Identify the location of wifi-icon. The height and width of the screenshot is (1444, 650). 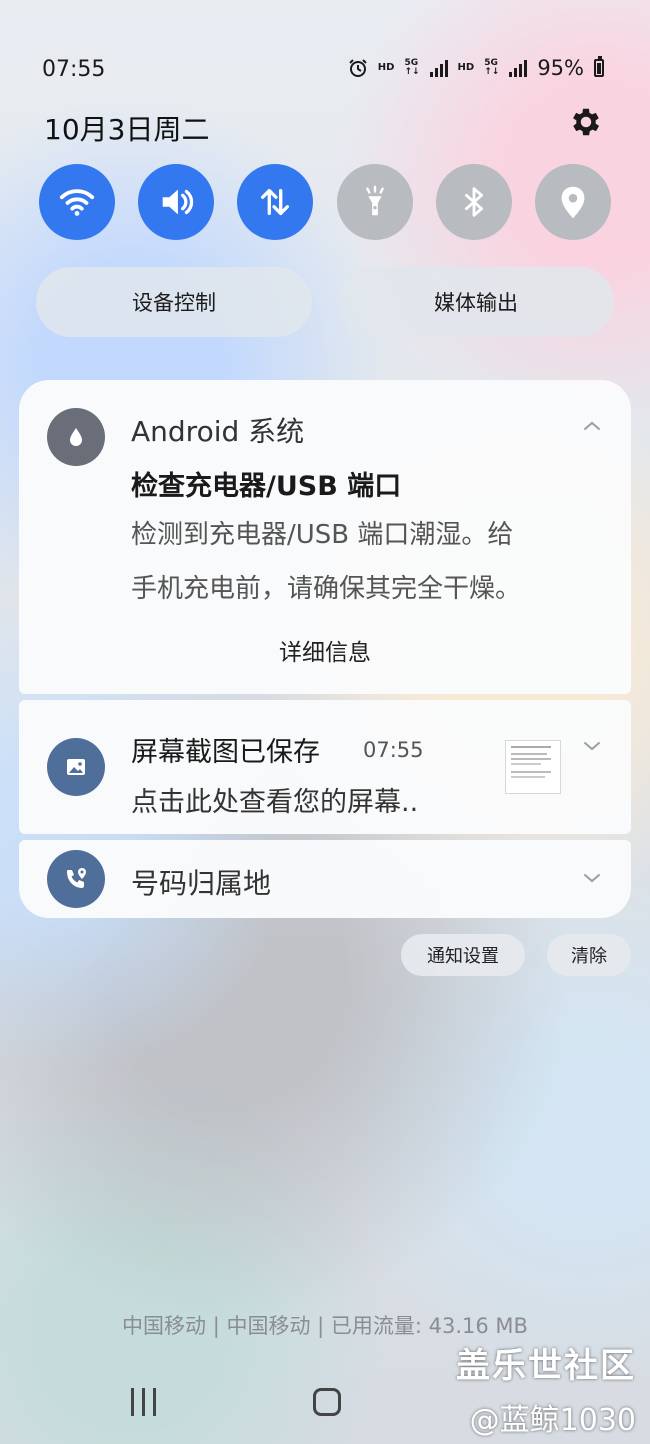
(77, 202).